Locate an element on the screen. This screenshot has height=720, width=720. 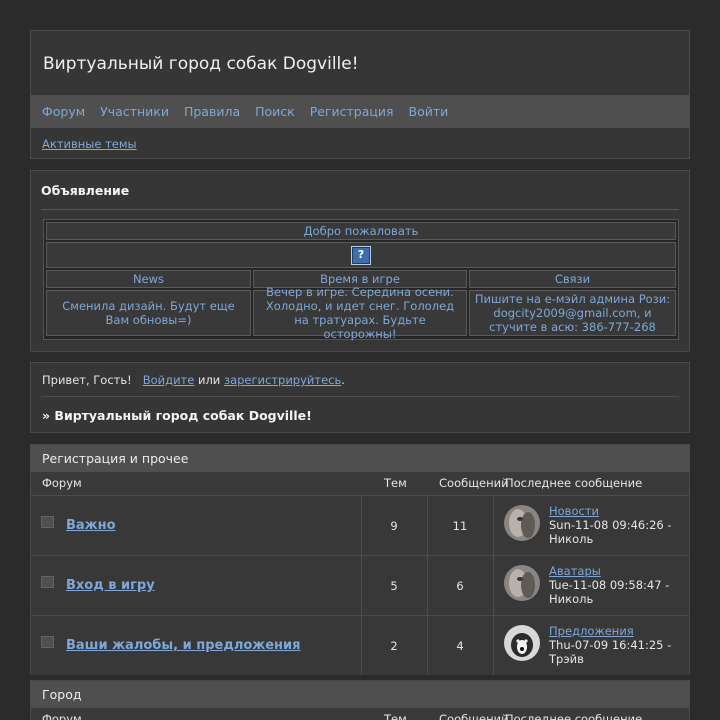
icon-cell: ? is located at coordinates (361, 255).